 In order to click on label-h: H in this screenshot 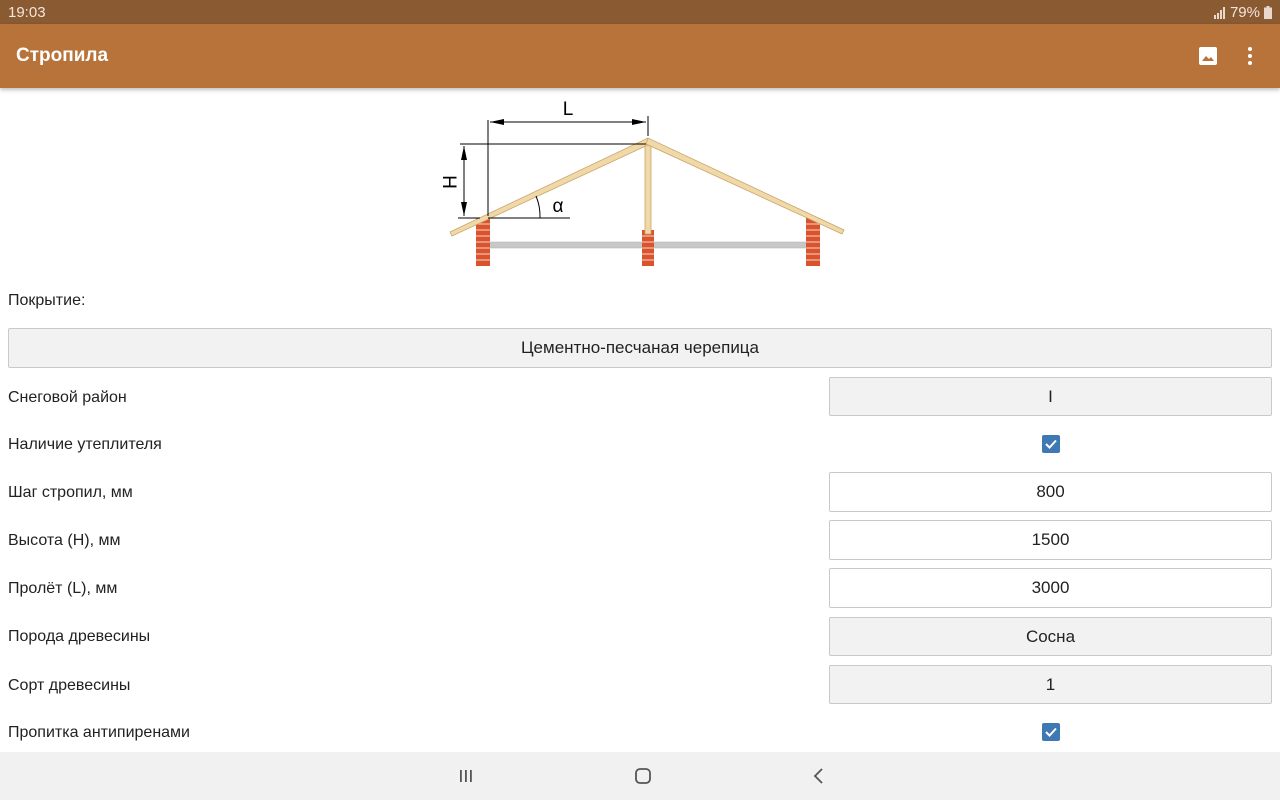, I will do `click(451, 182)`.